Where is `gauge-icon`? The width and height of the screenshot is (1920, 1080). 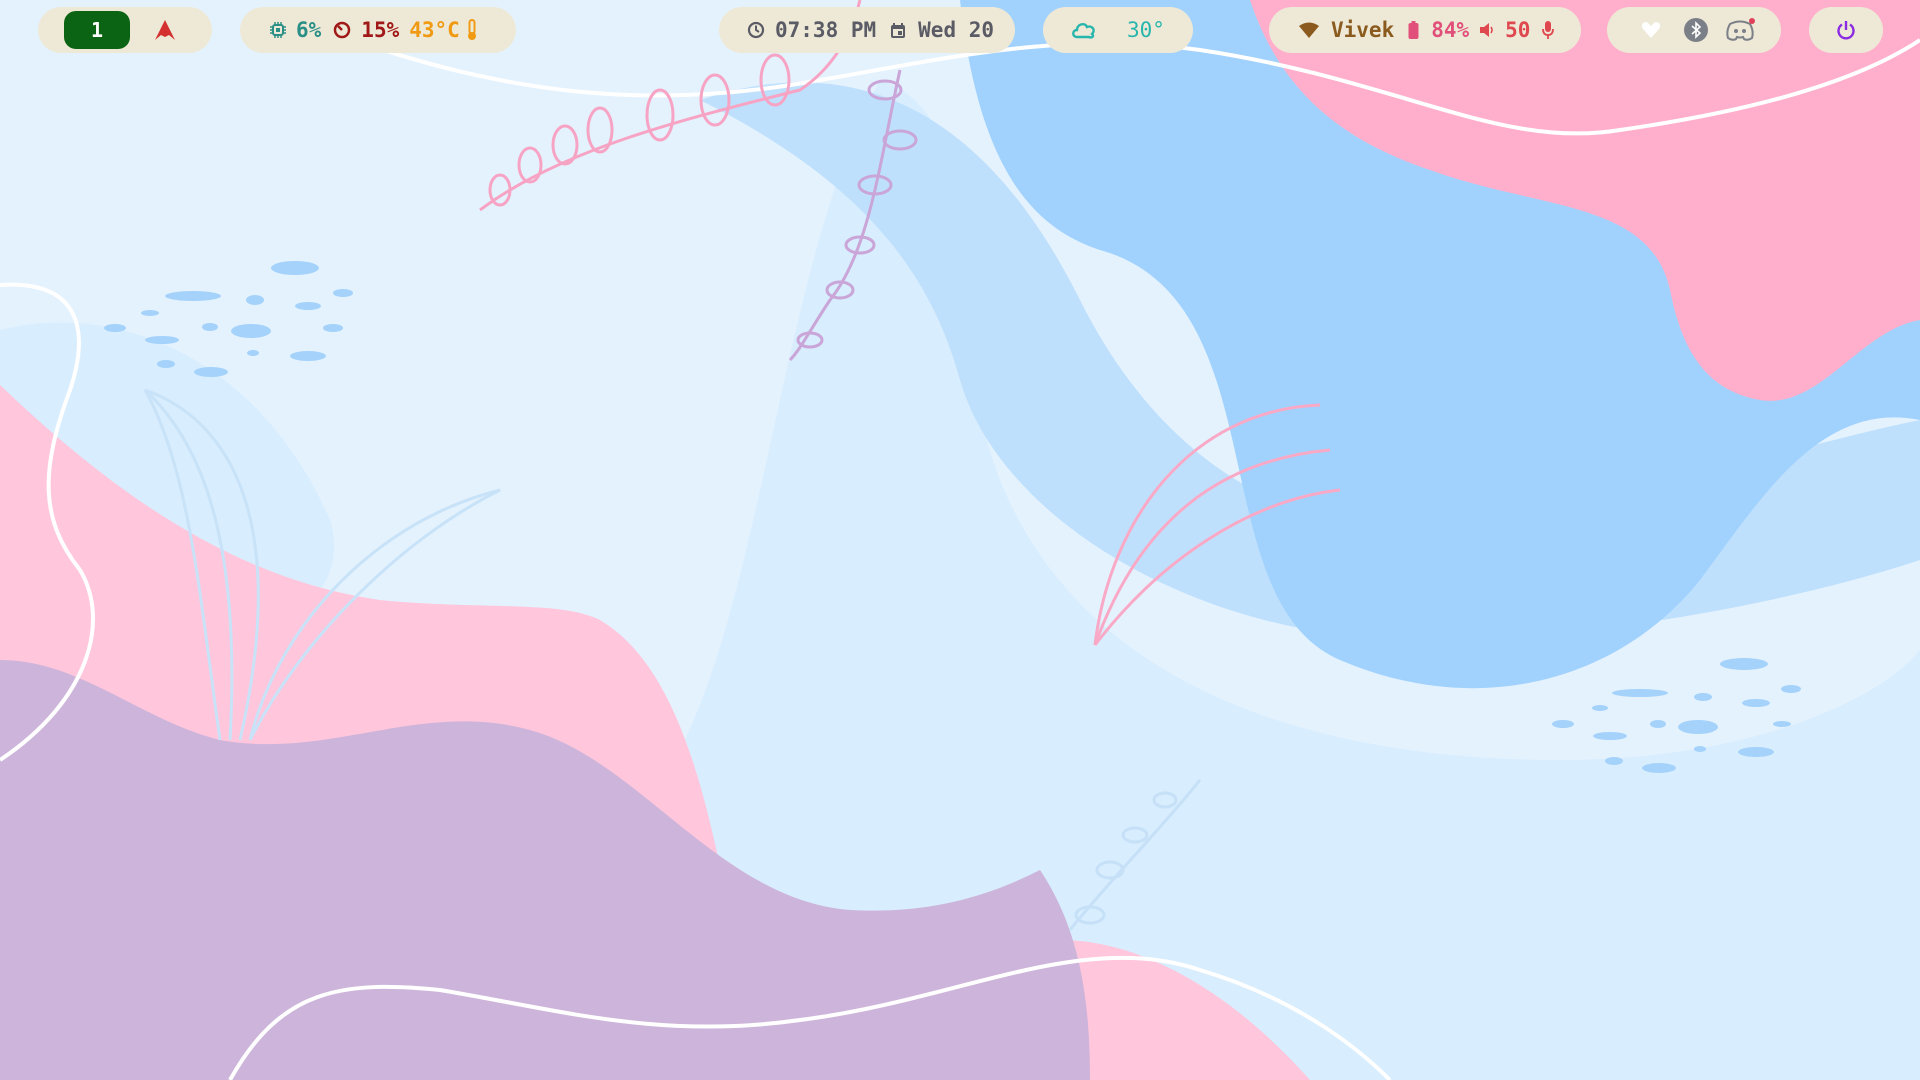
gauge-icon is located at coordinates (342, 30).